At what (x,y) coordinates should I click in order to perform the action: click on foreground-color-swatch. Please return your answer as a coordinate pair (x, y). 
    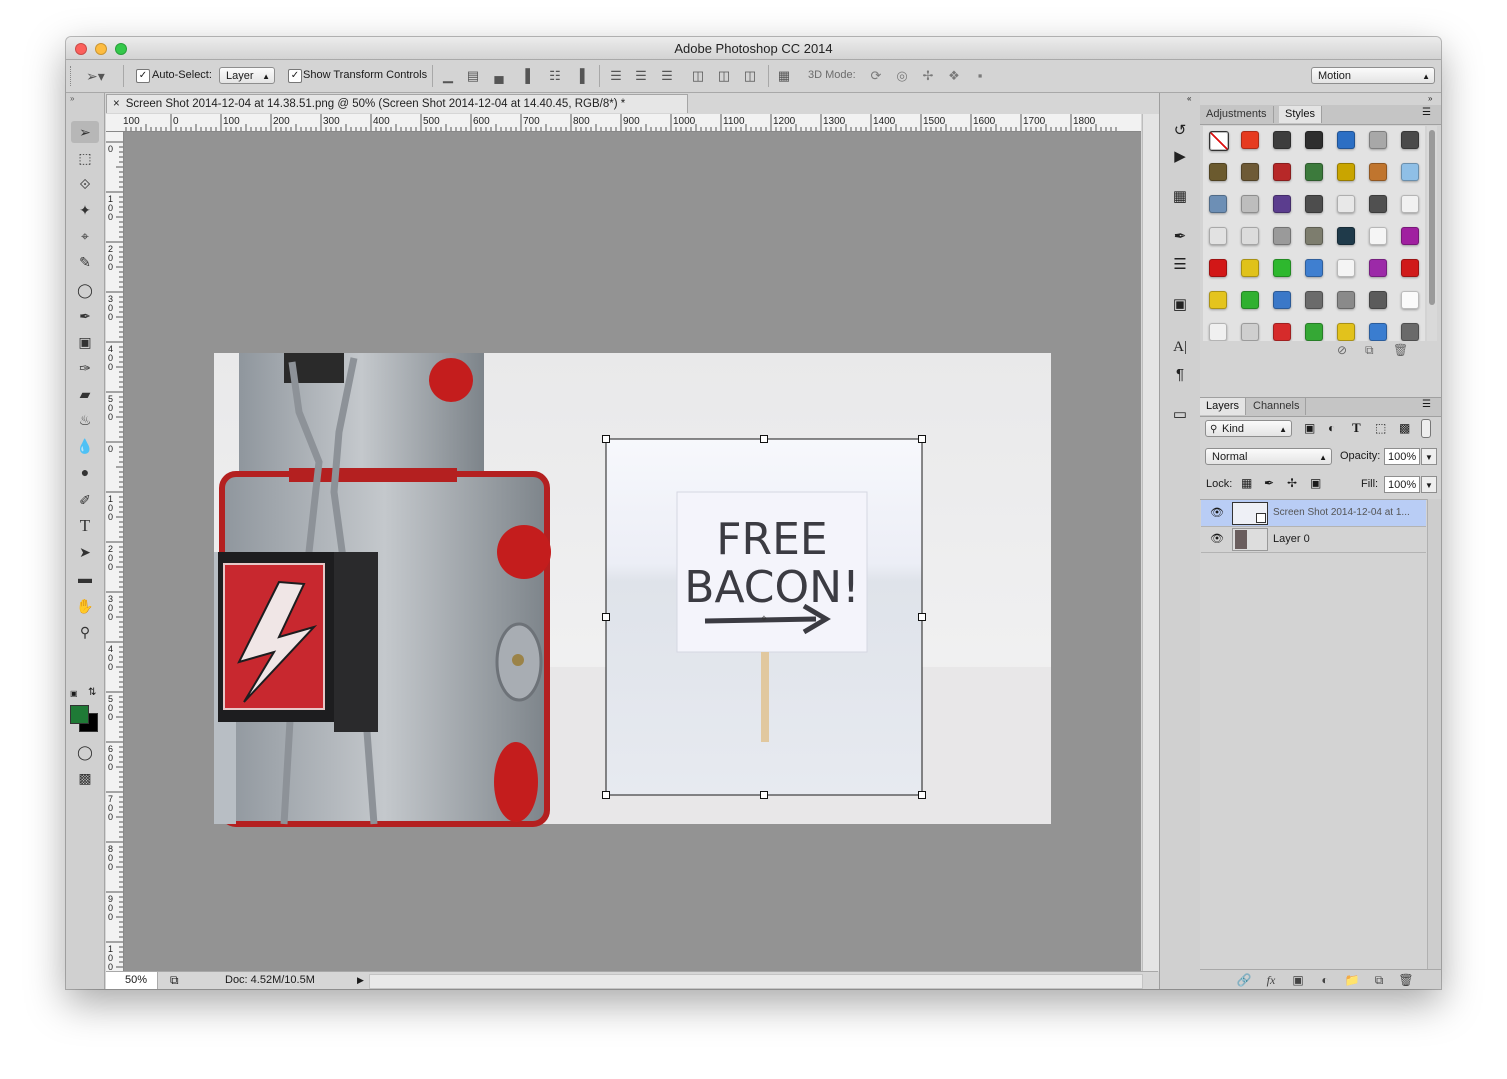
    Looking at the image, I should click on (79, 714).